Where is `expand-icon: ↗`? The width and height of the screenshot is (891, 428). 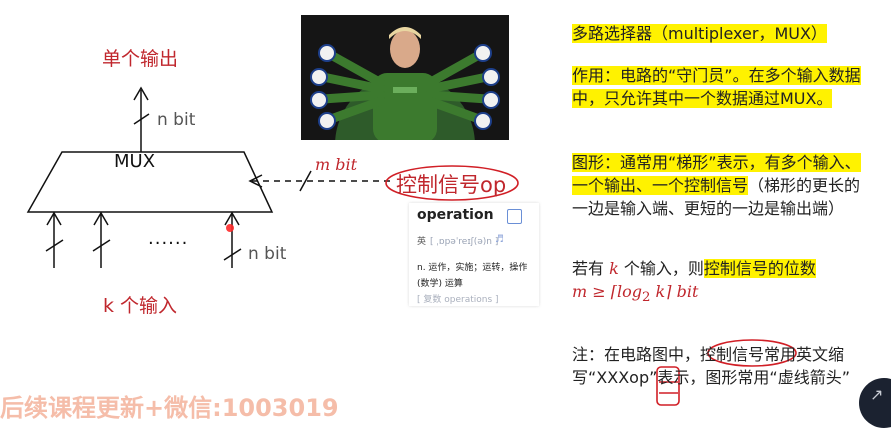 expand-icon: ↗ is located at coordinates (876, 394).